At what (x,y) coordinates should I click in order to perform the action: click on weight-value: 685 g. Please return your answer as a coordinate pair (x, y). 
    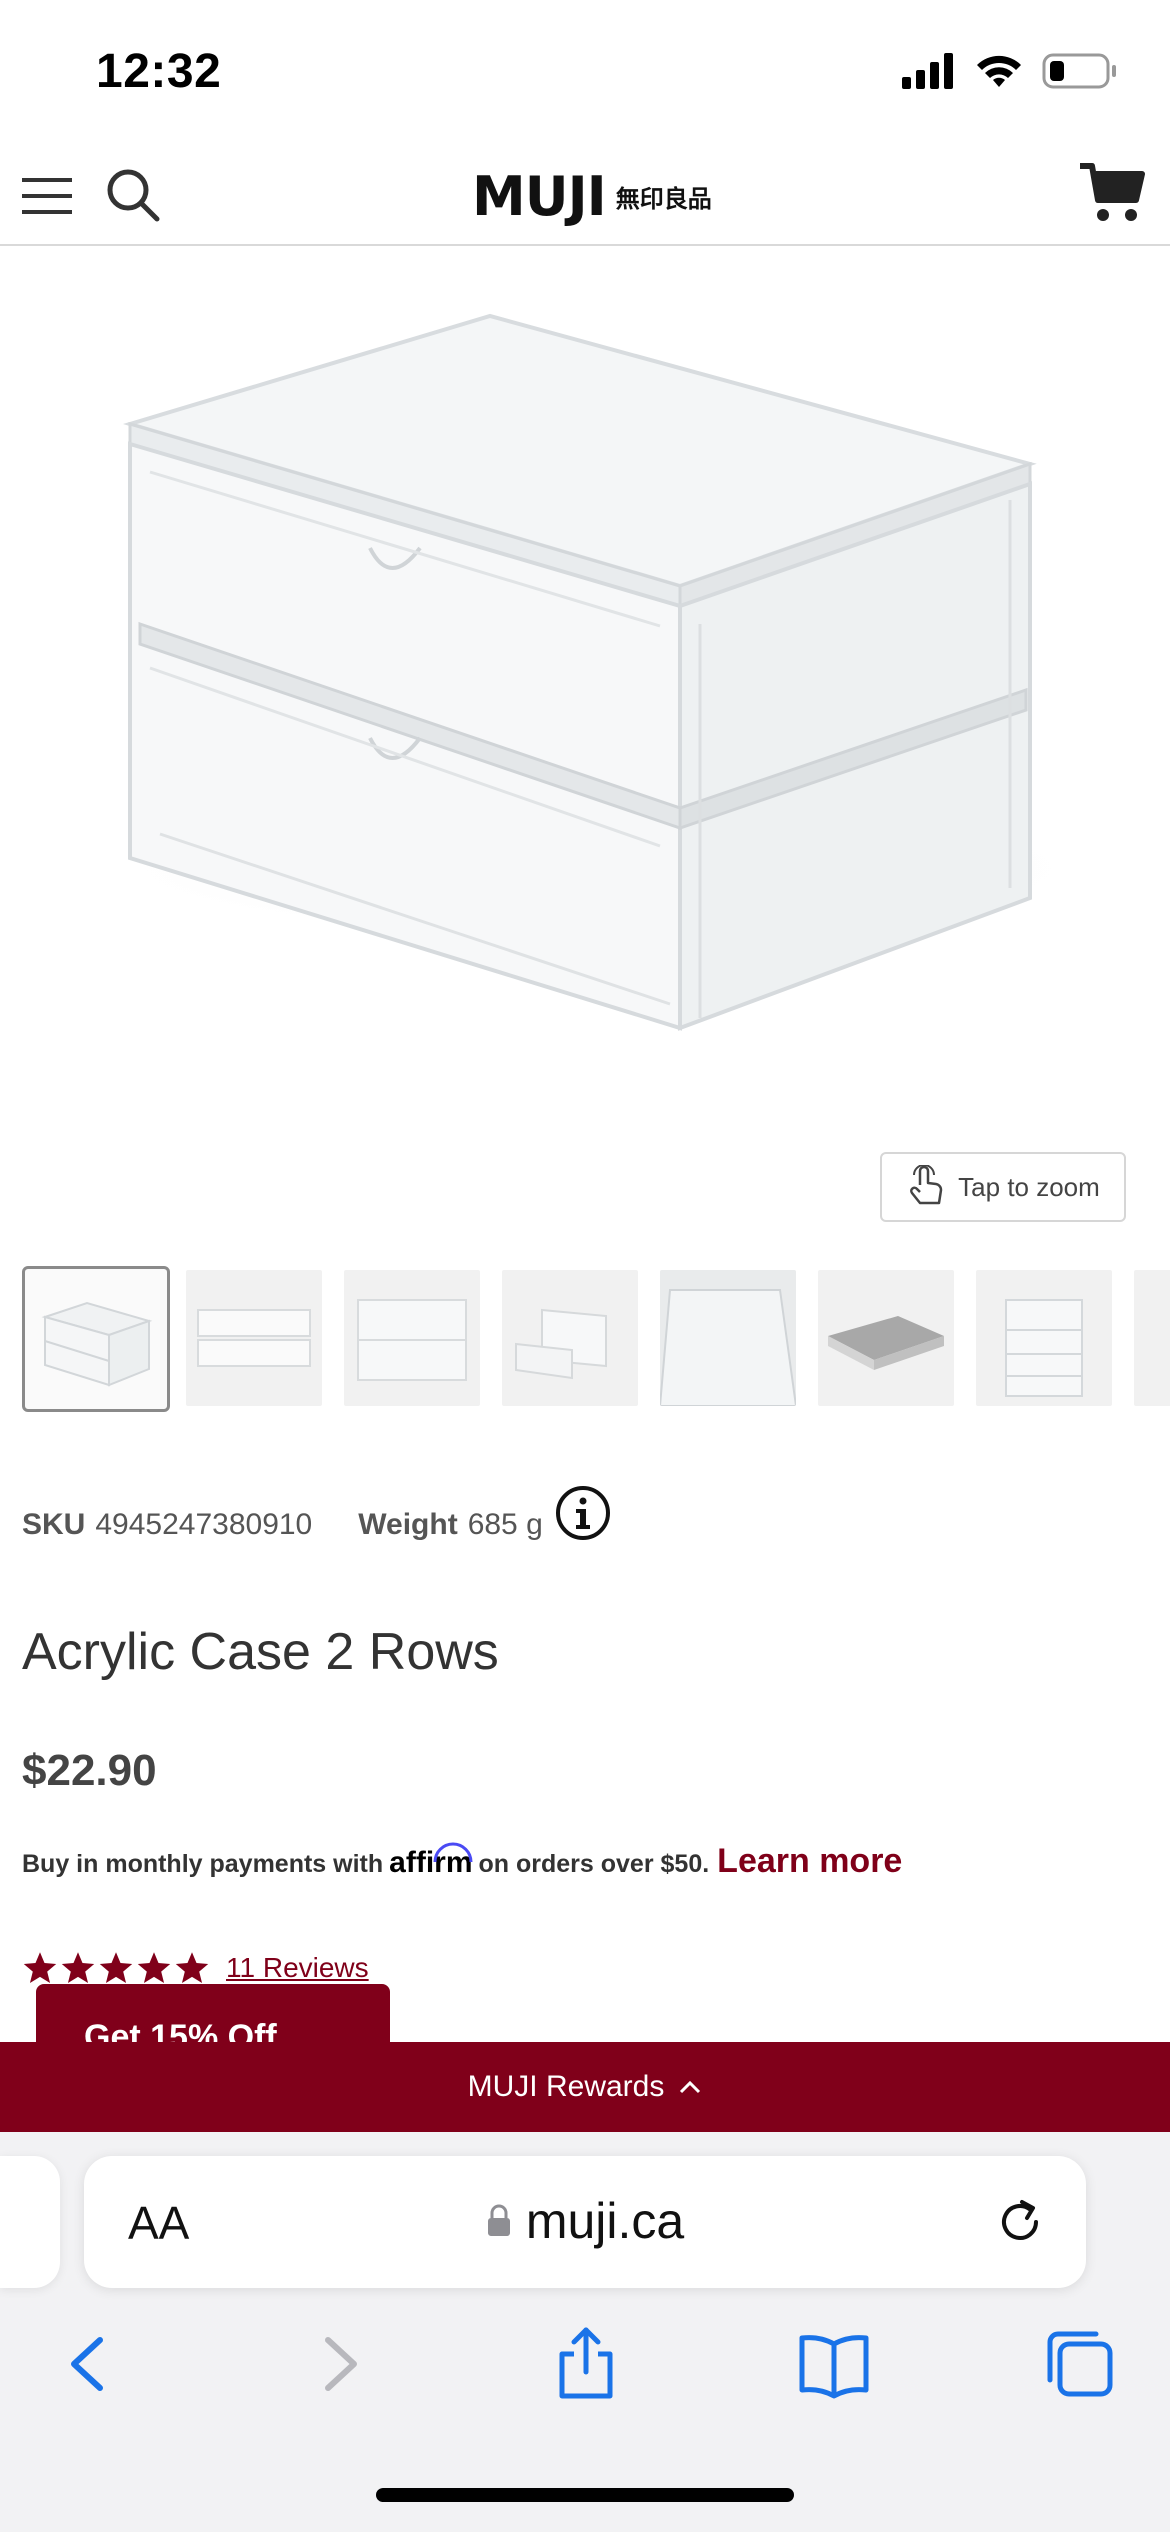
    Looking at the image, I should click on (505, 1524).